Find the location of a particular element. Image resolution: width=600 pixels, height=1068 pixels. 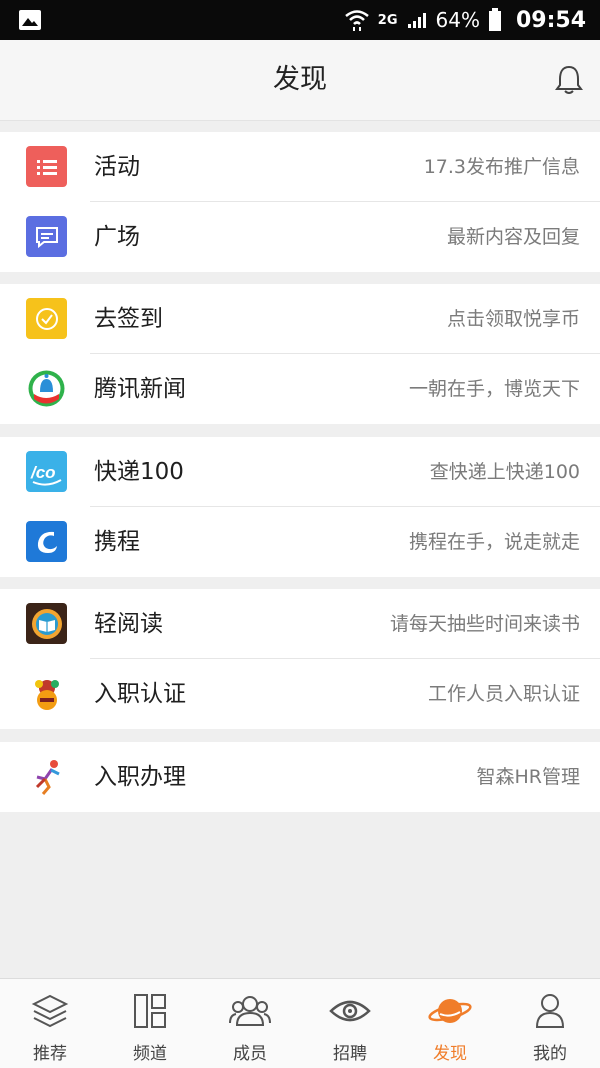

group-activity: 活动 17.3发布推广信息 广场 最新内容及回复 is located at coordinates (300, 202).